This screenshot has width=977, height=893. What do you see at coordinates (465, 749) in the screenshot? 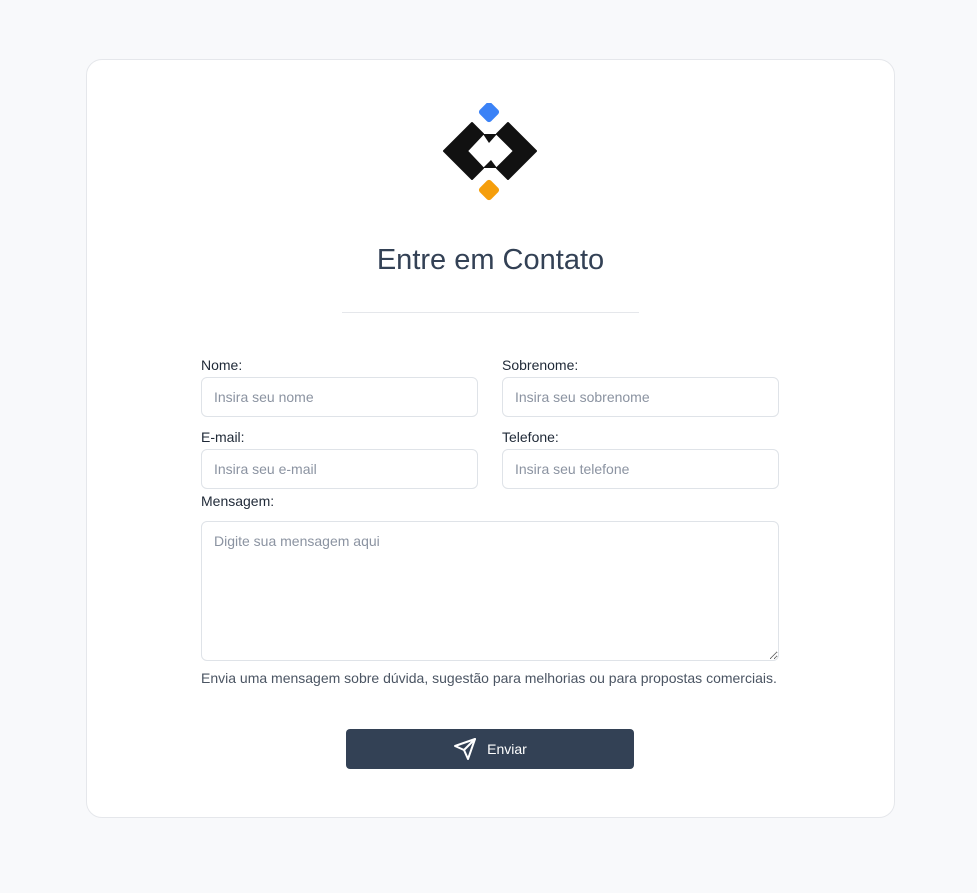
I see `send-icon` at bounding box center [465, 749].